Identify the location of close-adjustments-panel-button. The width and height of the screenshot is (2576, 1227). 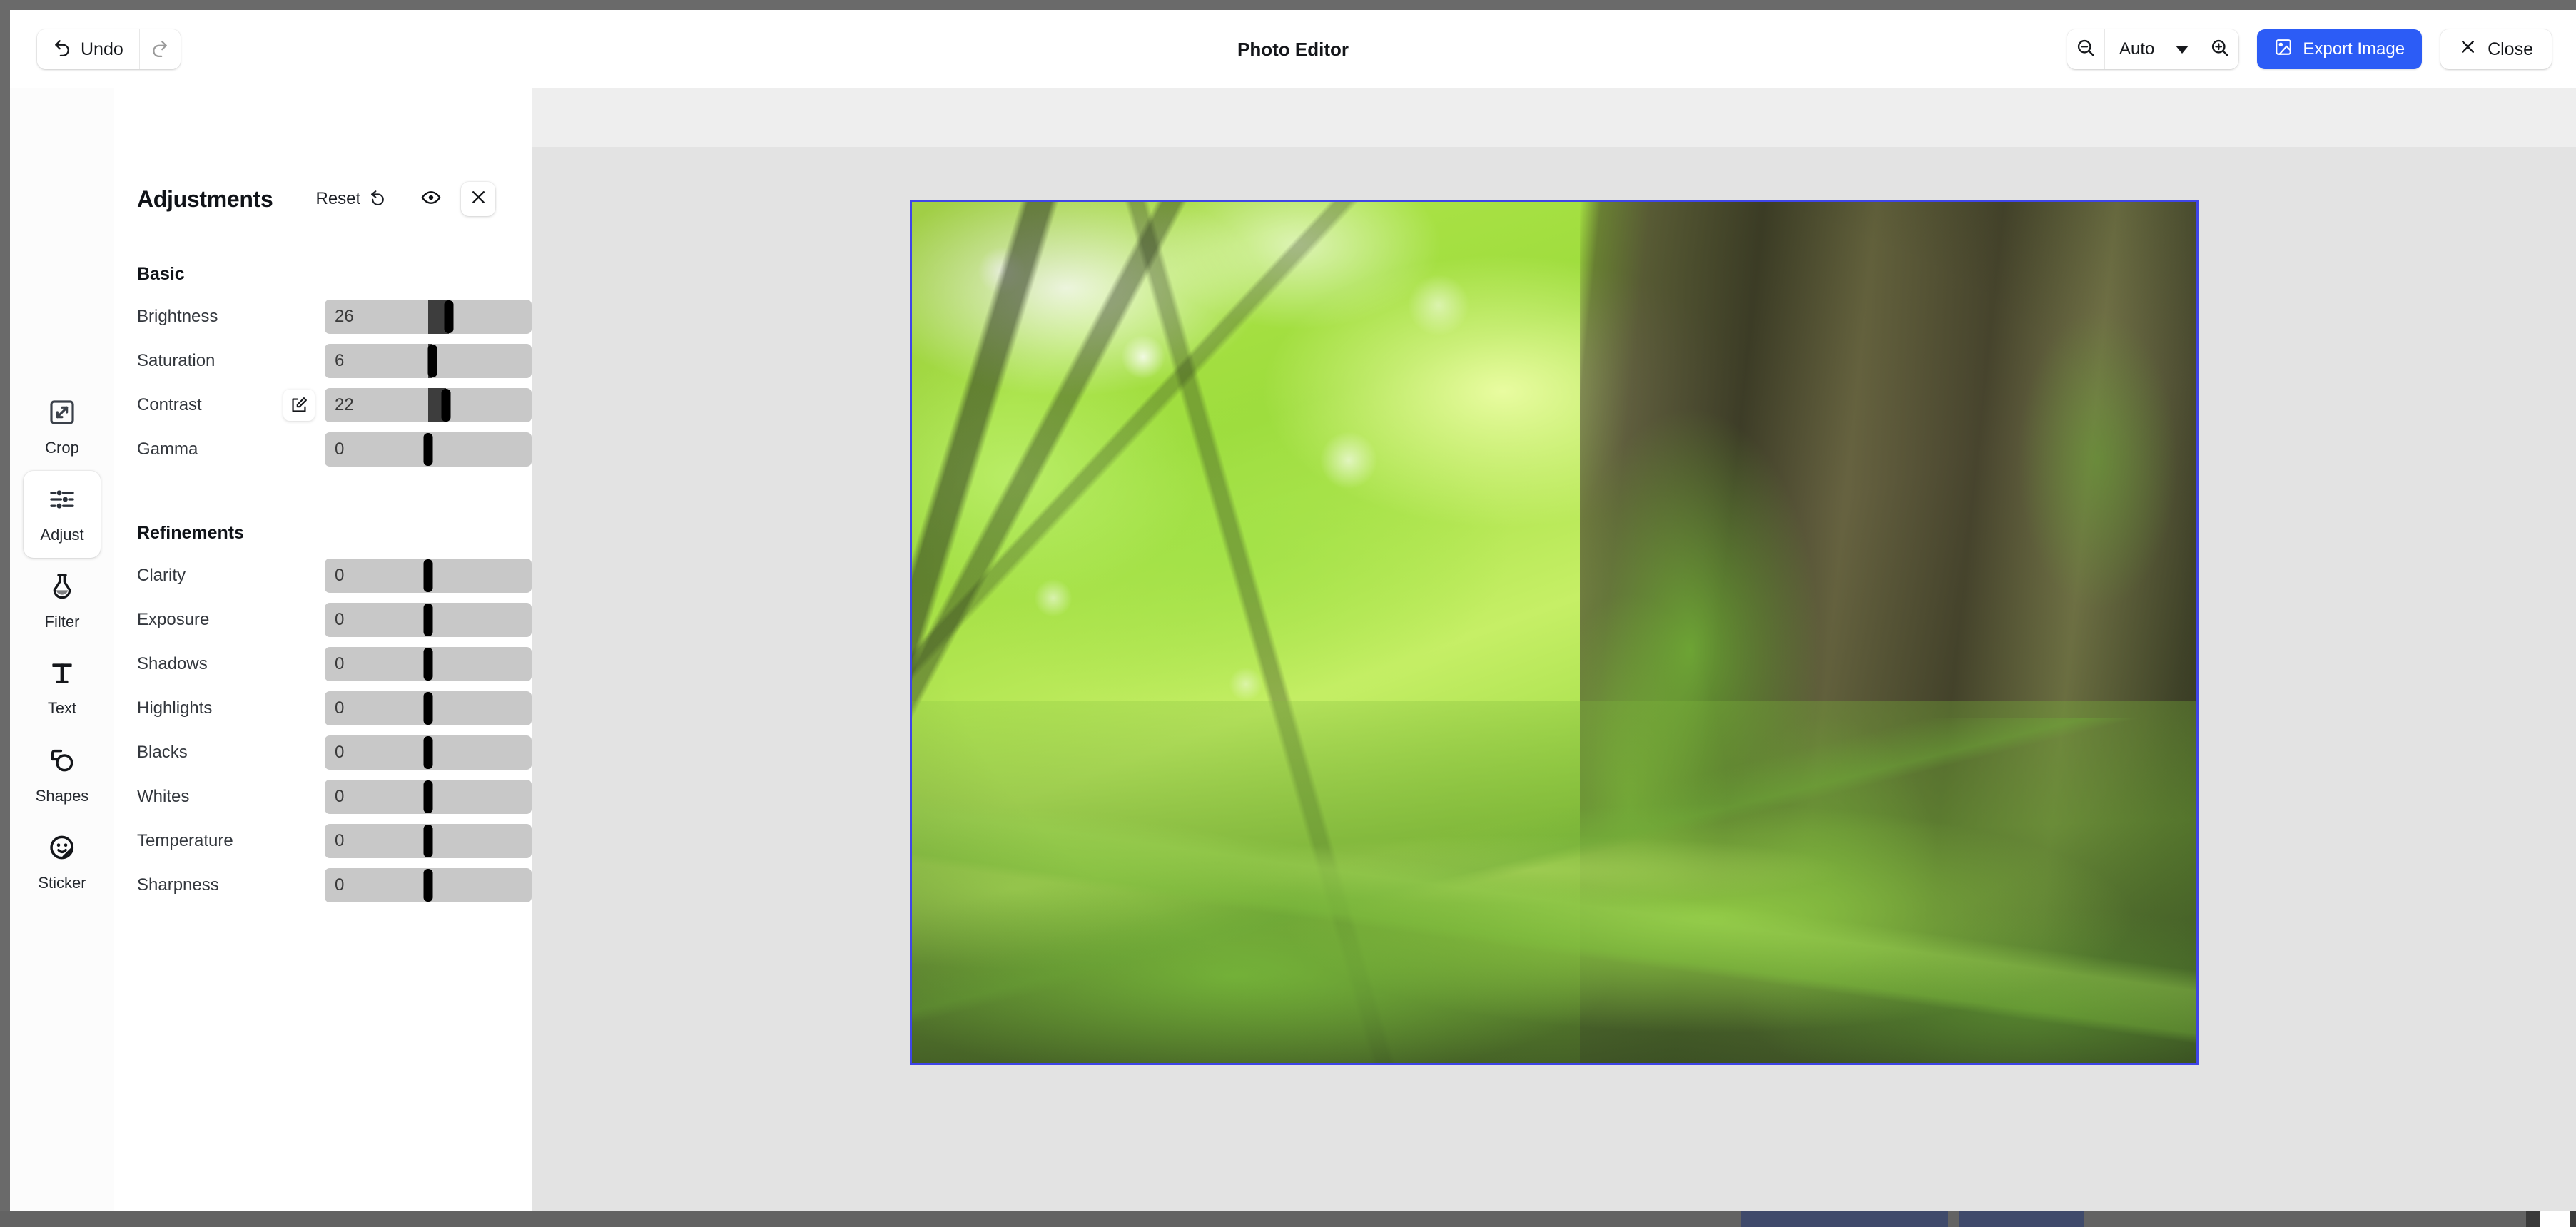
(478, 199).